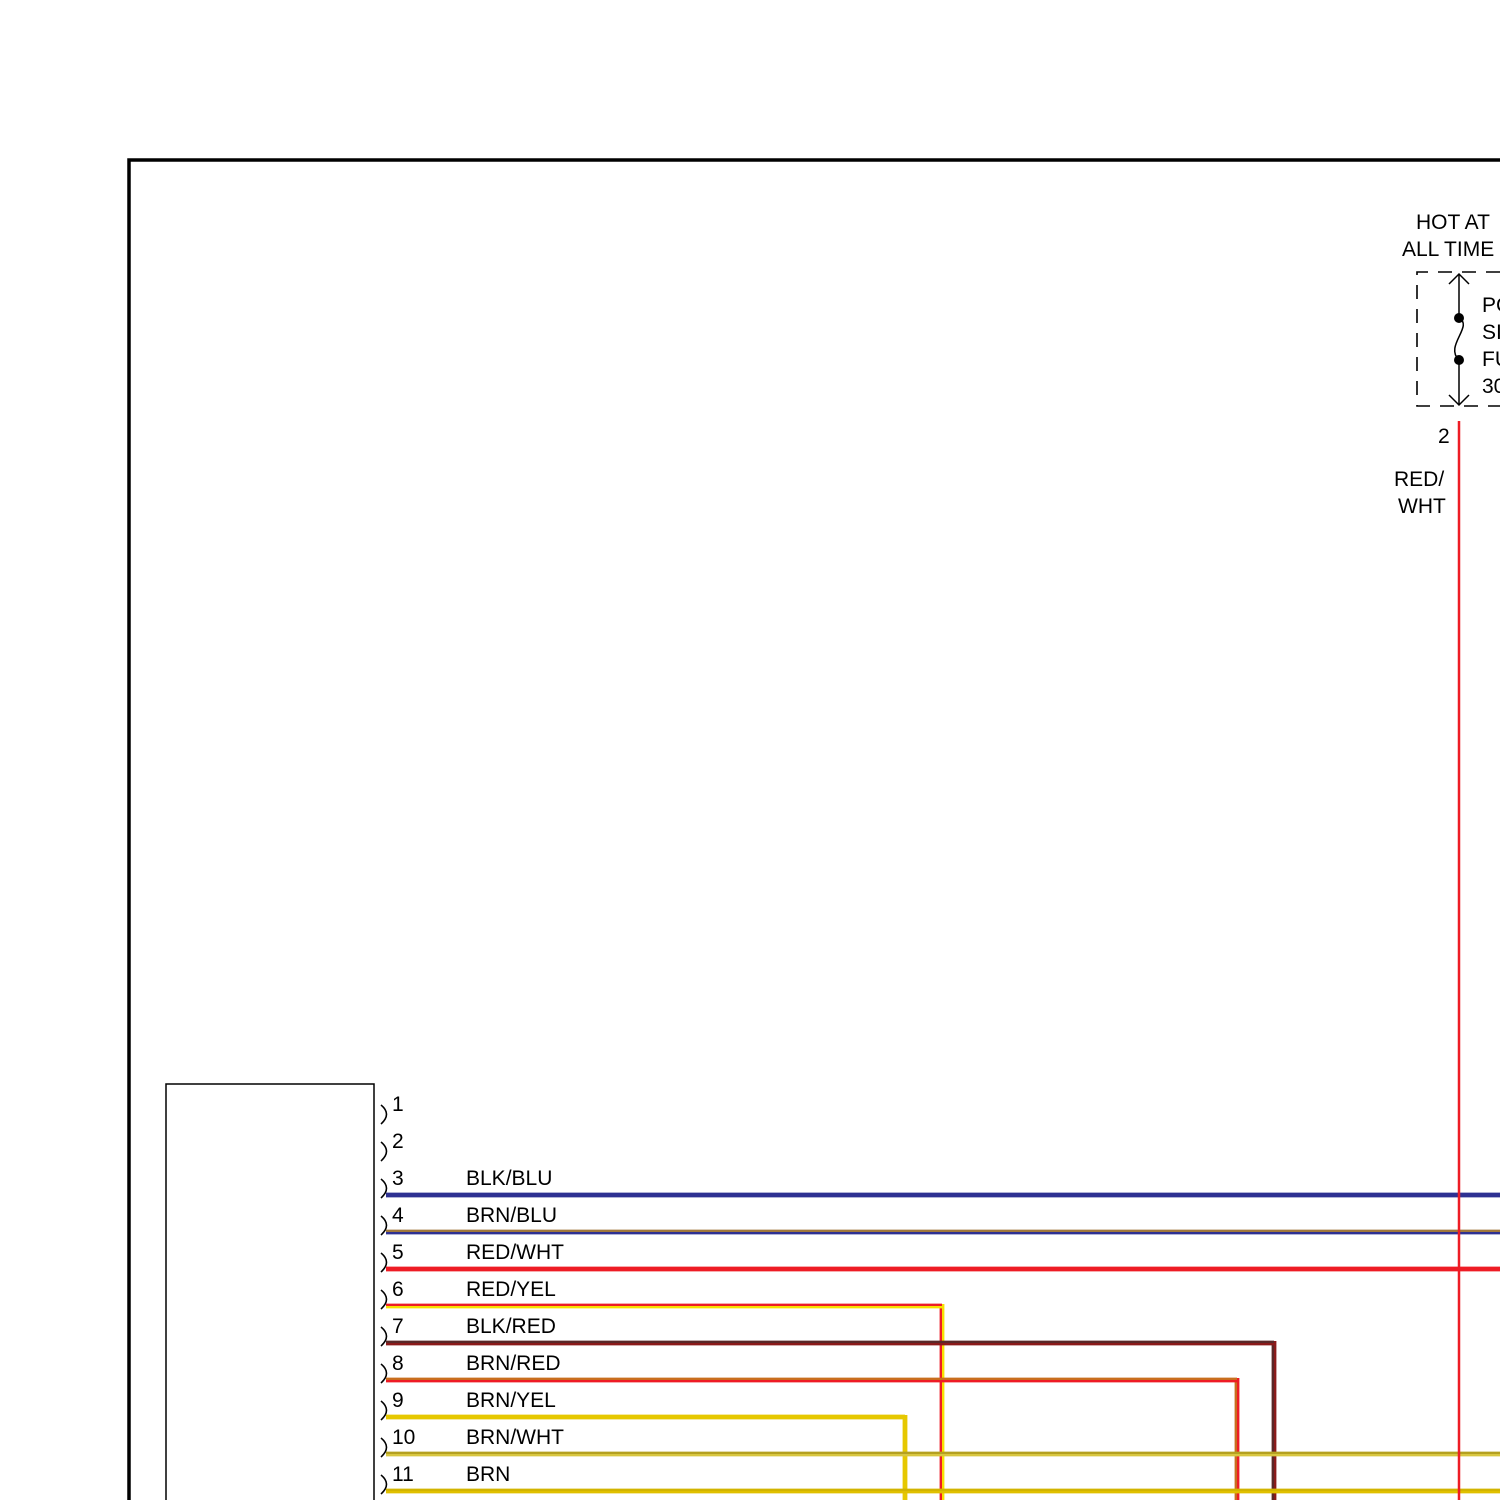  I want to click on pin-7-cavity, so click(384, 1336).